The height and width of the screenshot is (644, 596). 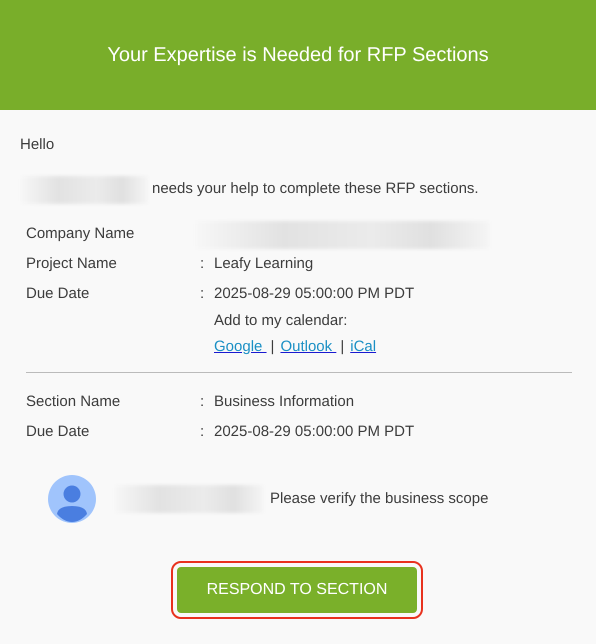 I want to click on intro-text: needs your help to complete these RFP sections., so click(x=315, y=189).